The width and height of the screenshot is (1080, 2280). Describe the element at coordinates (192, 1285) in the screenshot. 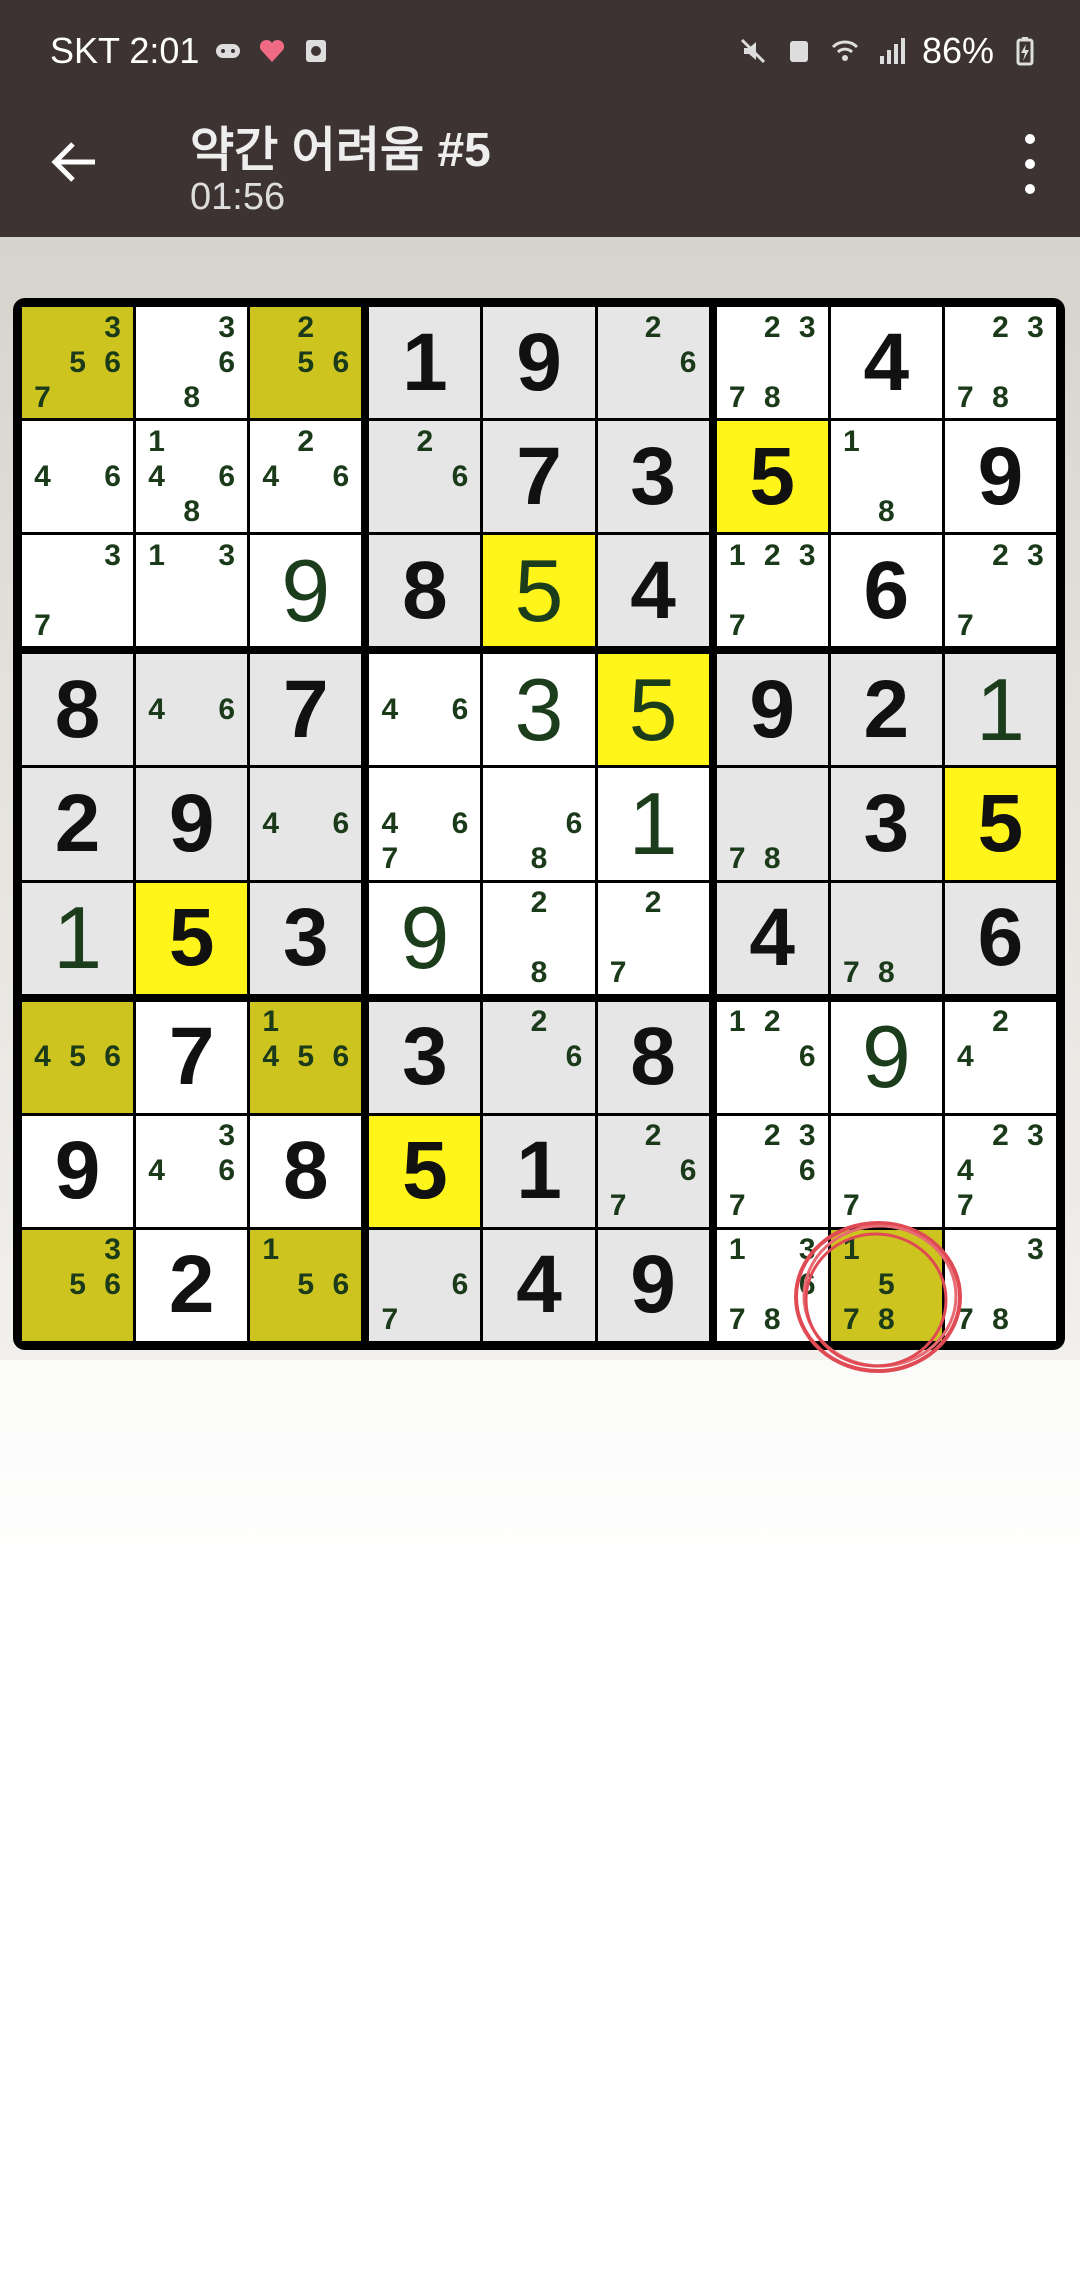

I see `cell-r9-c2: 2` at that location.